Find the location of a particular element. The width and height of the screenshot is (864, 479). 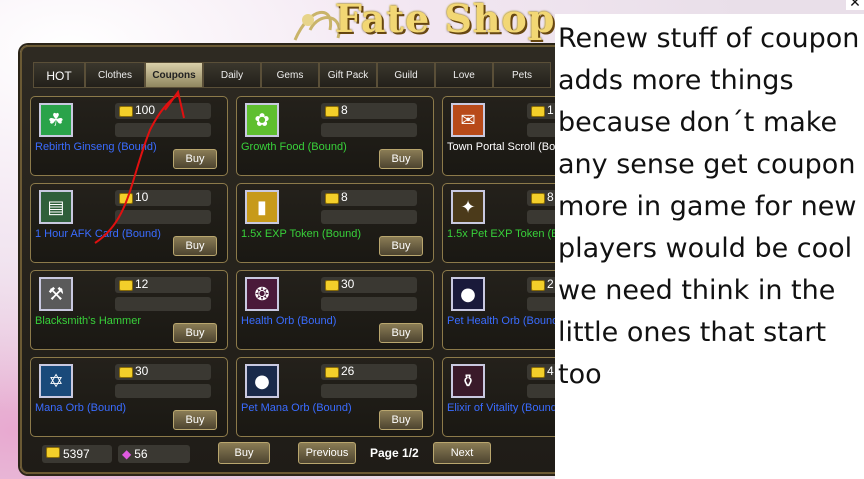

item-name: Mana Orb (Bound) is located at coordinates (81, 408).